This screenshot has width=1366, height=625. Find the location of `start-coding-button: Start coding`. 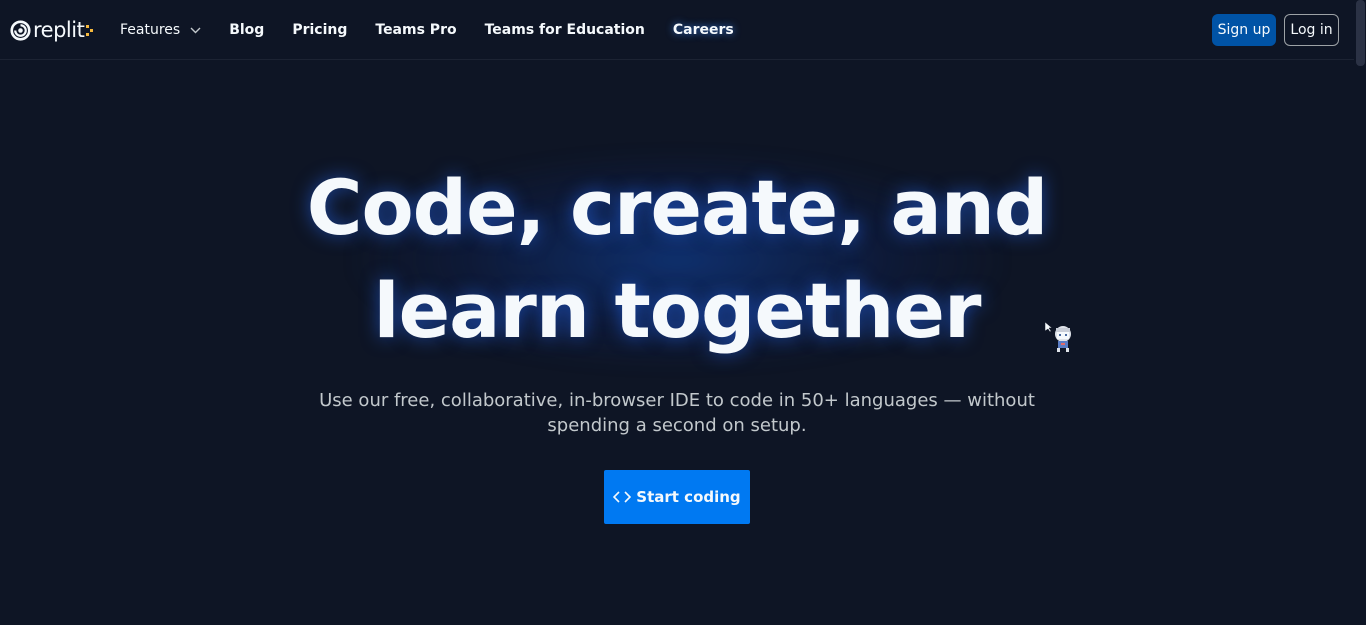

start-coding-button: Start coding is located at coordinates (677, 497).